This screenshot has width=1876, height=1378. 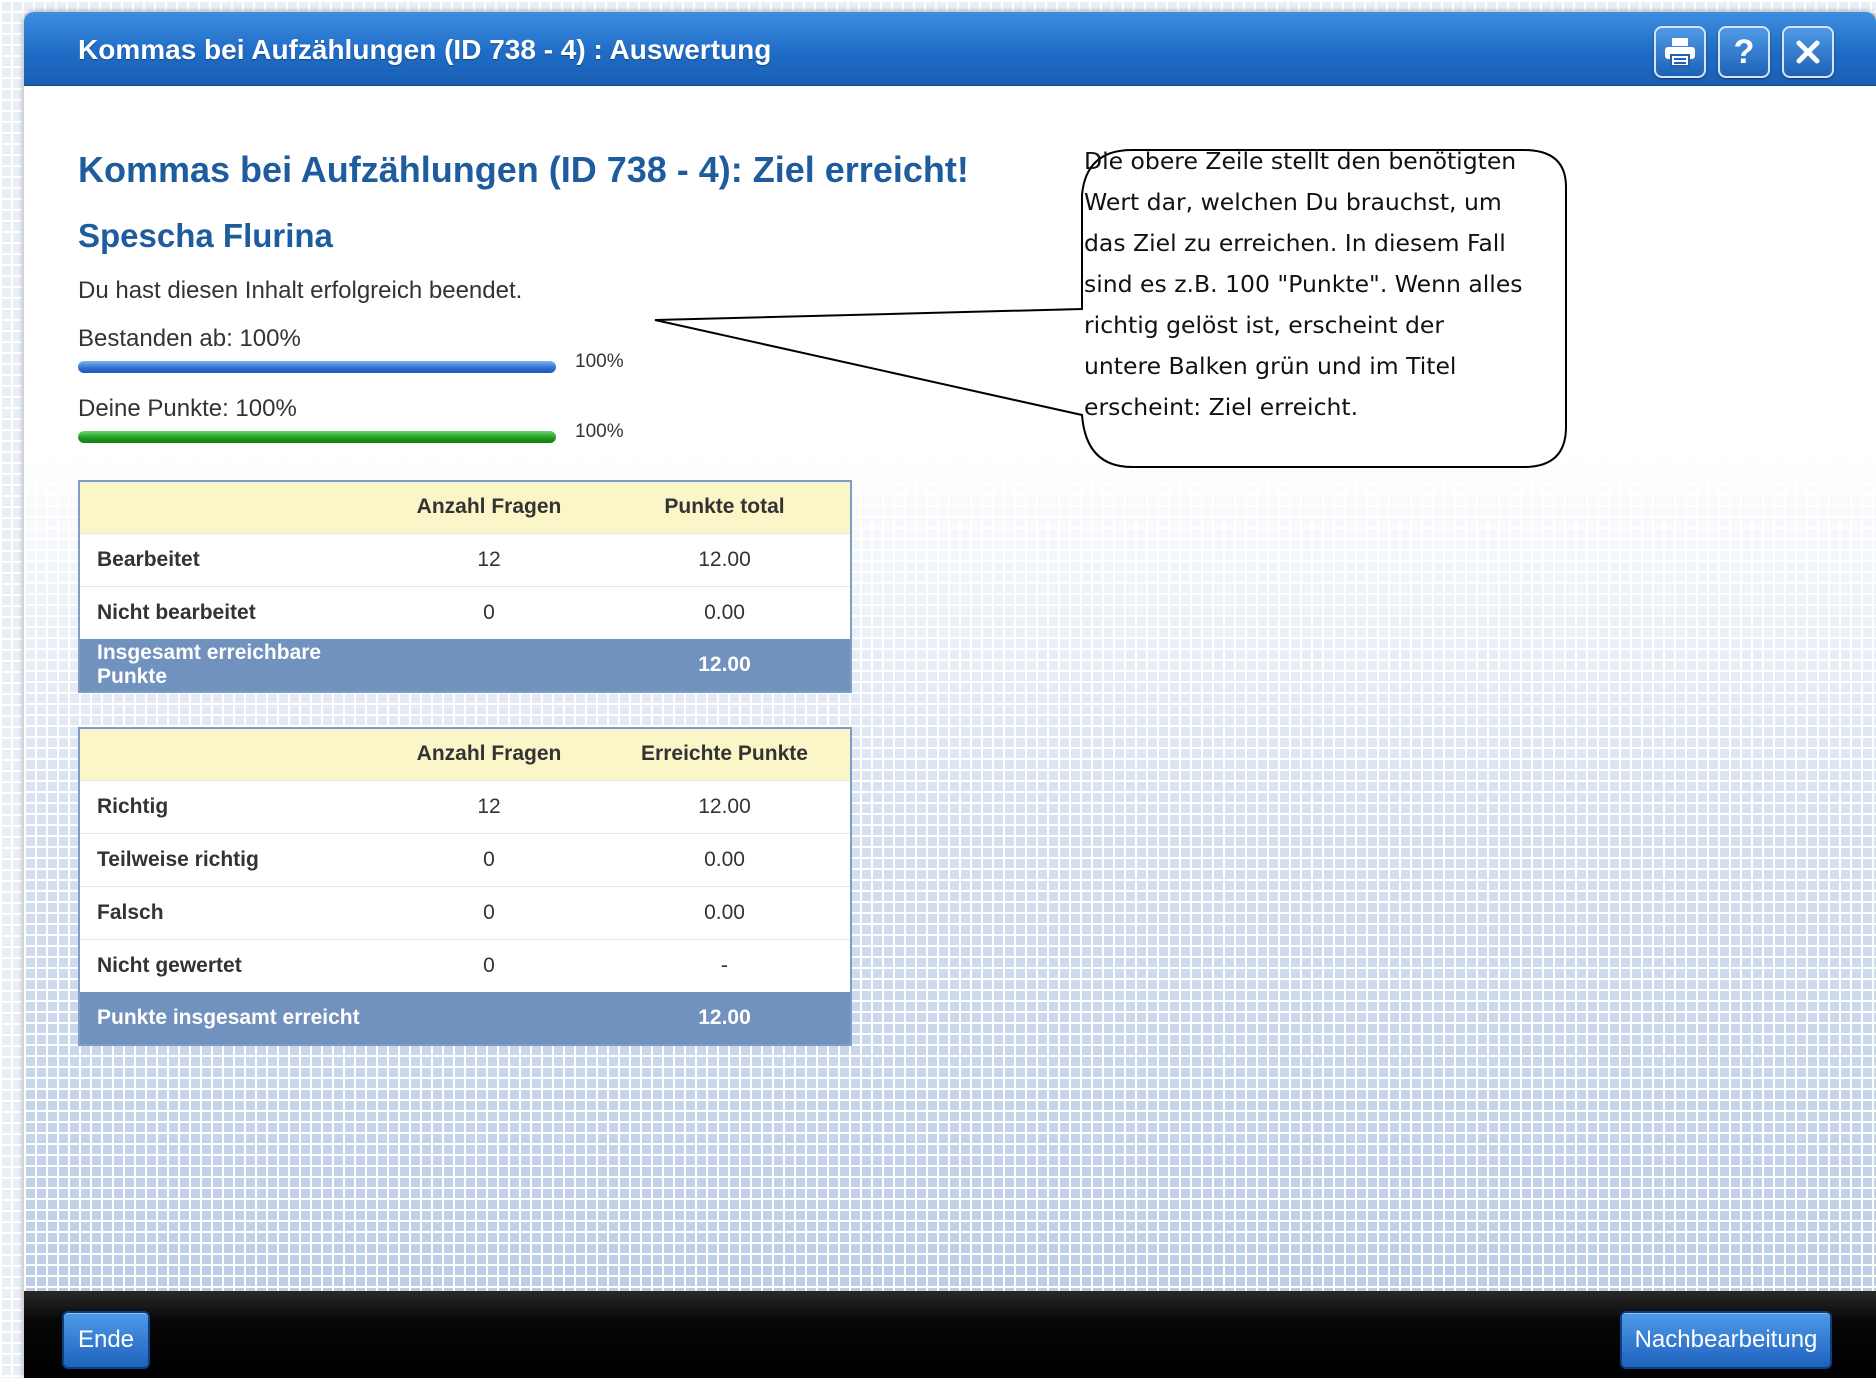 What do you see at coordinates (229, 806) in the screenshot?
I see `row-label: Richtig` at bounding box center [229, 806].